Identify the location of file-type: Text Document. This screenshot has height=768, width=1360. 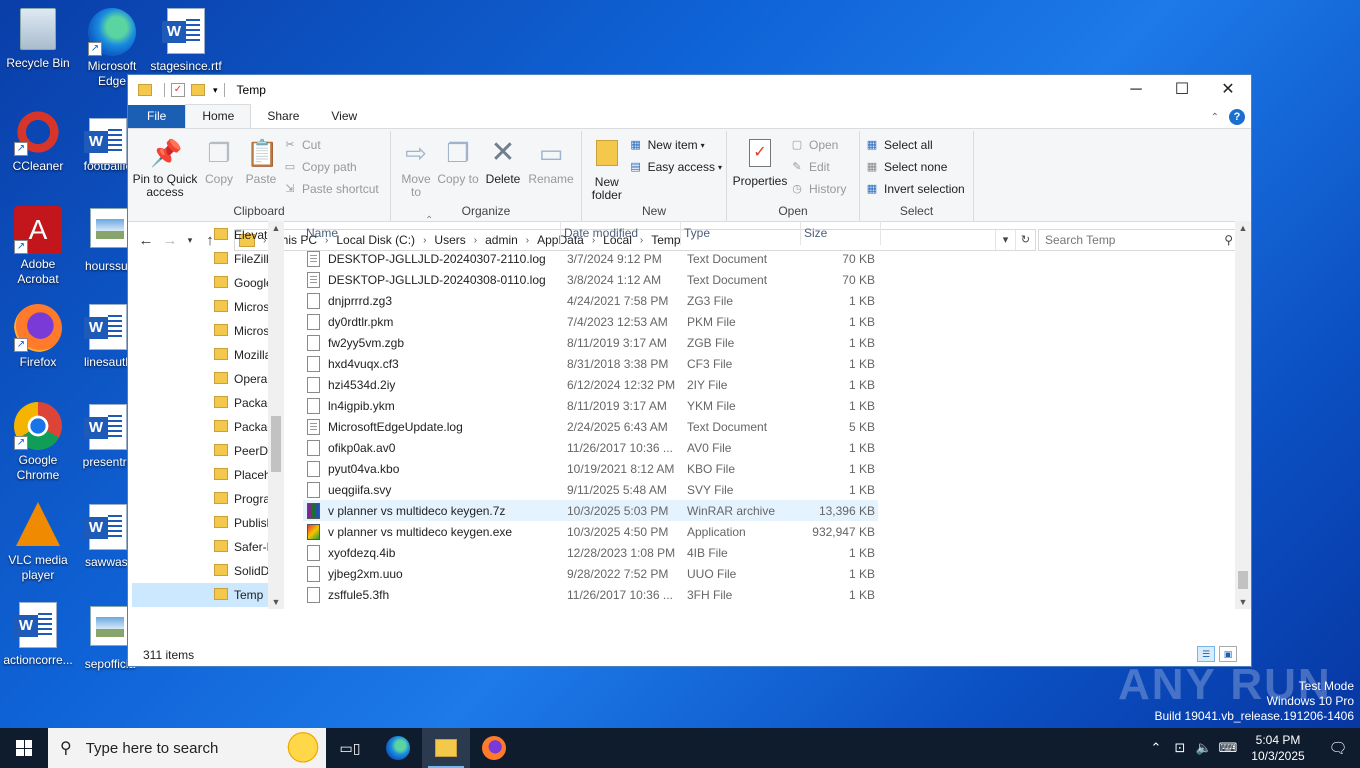
(727, 279).